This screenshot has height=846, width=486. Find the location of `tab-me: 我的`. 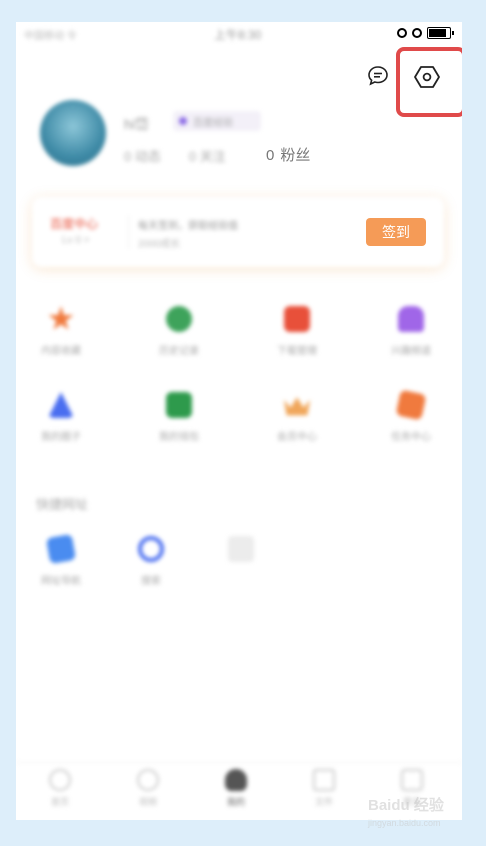

tab-me: 我的 is located at coordinates (236, 788).